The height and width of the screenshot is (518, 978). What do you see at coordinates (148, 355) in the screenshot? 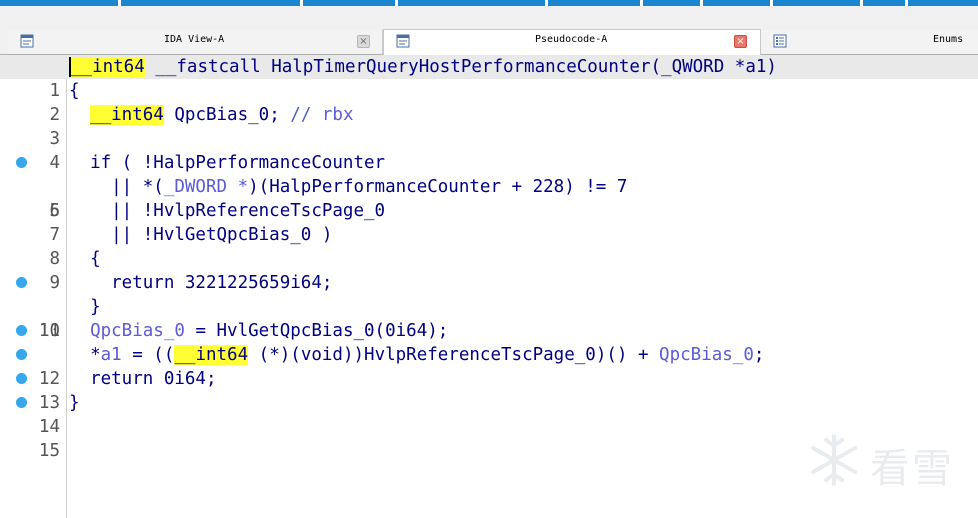
I see `code-text: = ((` at bounding box center [148, 355].